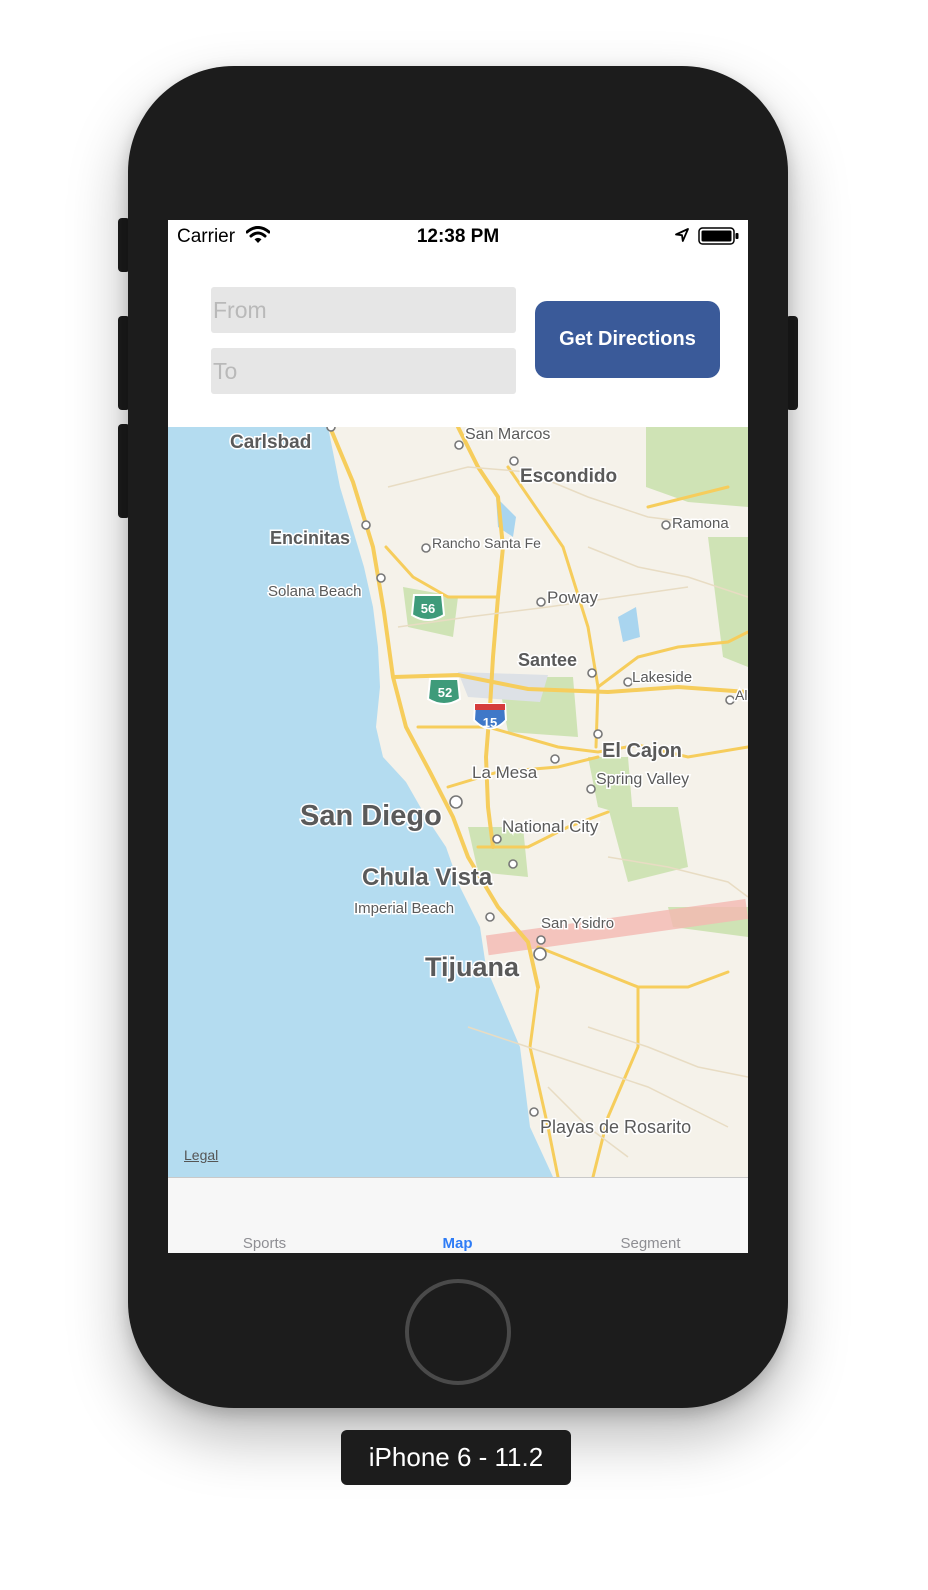 Image resolution: width=928 pixels, height=1590 pixels. I want to click on route-56-shield: 56, so click(428, 607).